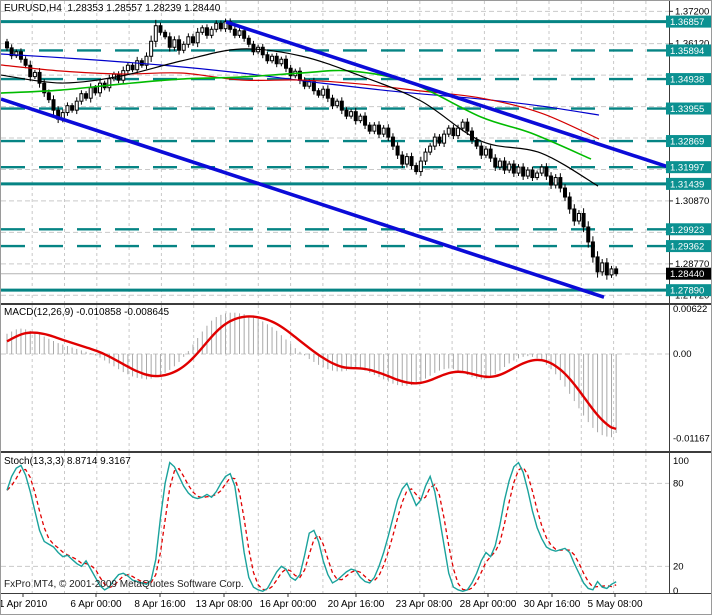 This screenshot has height=615, width=712. What do you see at coordinates (687, 184) in the screenshot?
I see `price-badge-label: 1.31439` at bounding box center [687, 184].